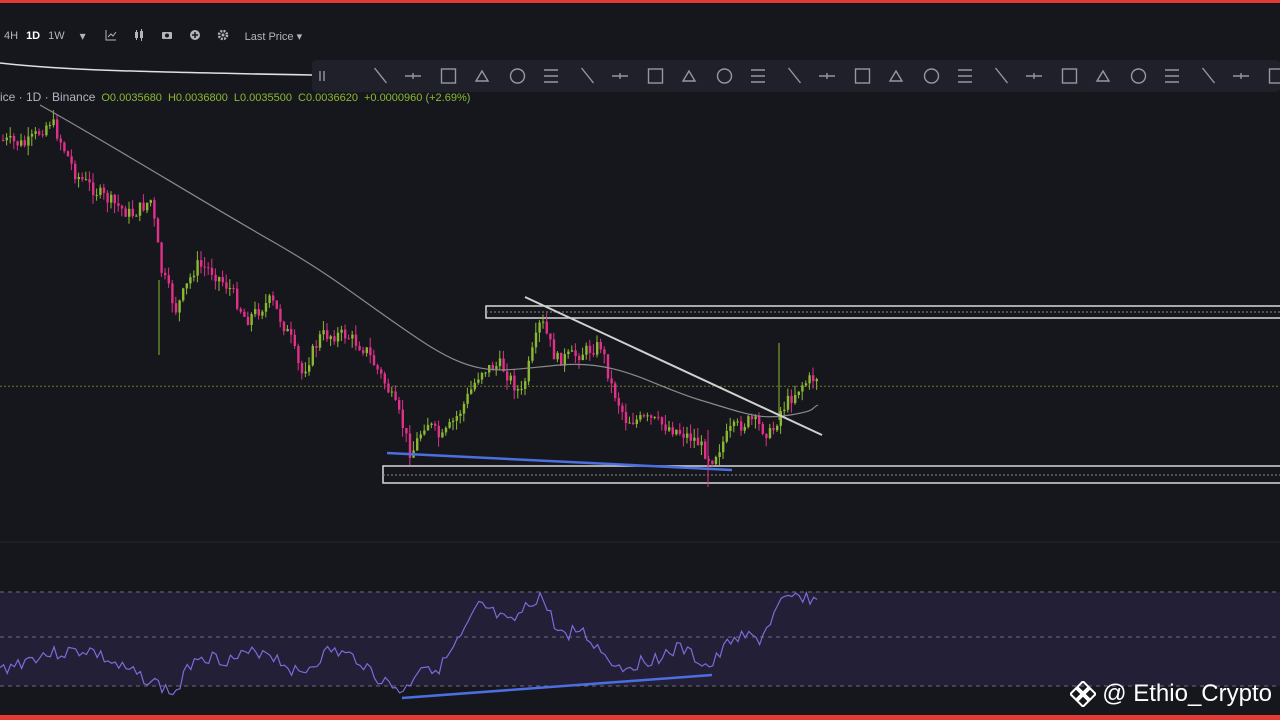 This screenshot has height=720, width=1280. What do you see at coordinates (559, 461) in the screenshot?
I see `price-divergence-line` at bounding box center [559, 461].